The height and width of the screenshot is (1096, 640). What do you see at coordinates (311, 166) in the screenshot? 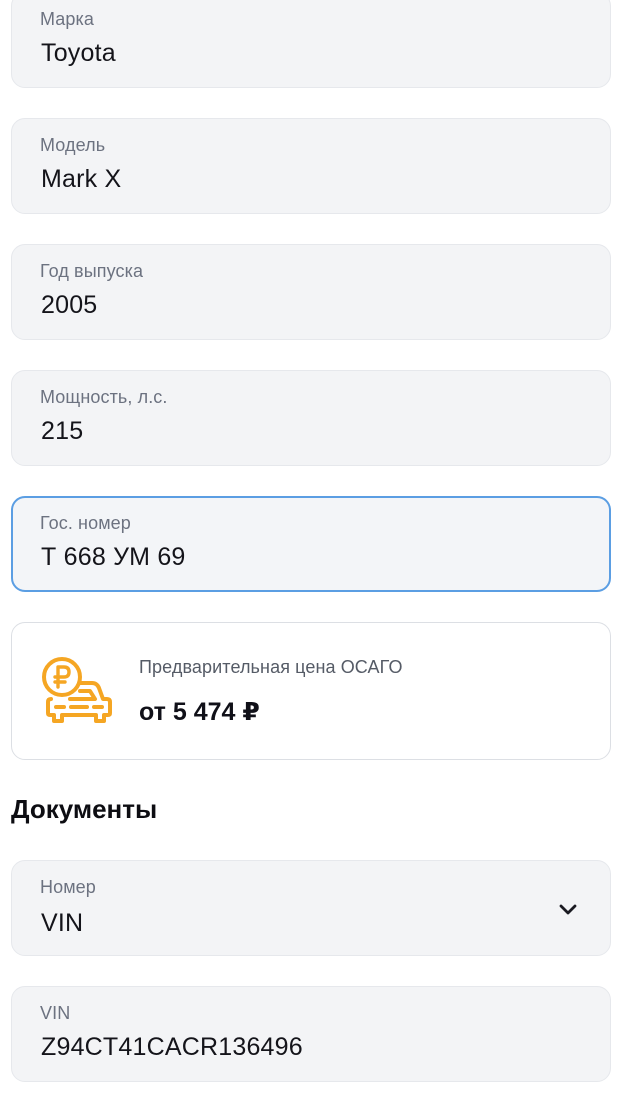
I see `model-field: Модель Mark X` at bounding box center [311, 166].